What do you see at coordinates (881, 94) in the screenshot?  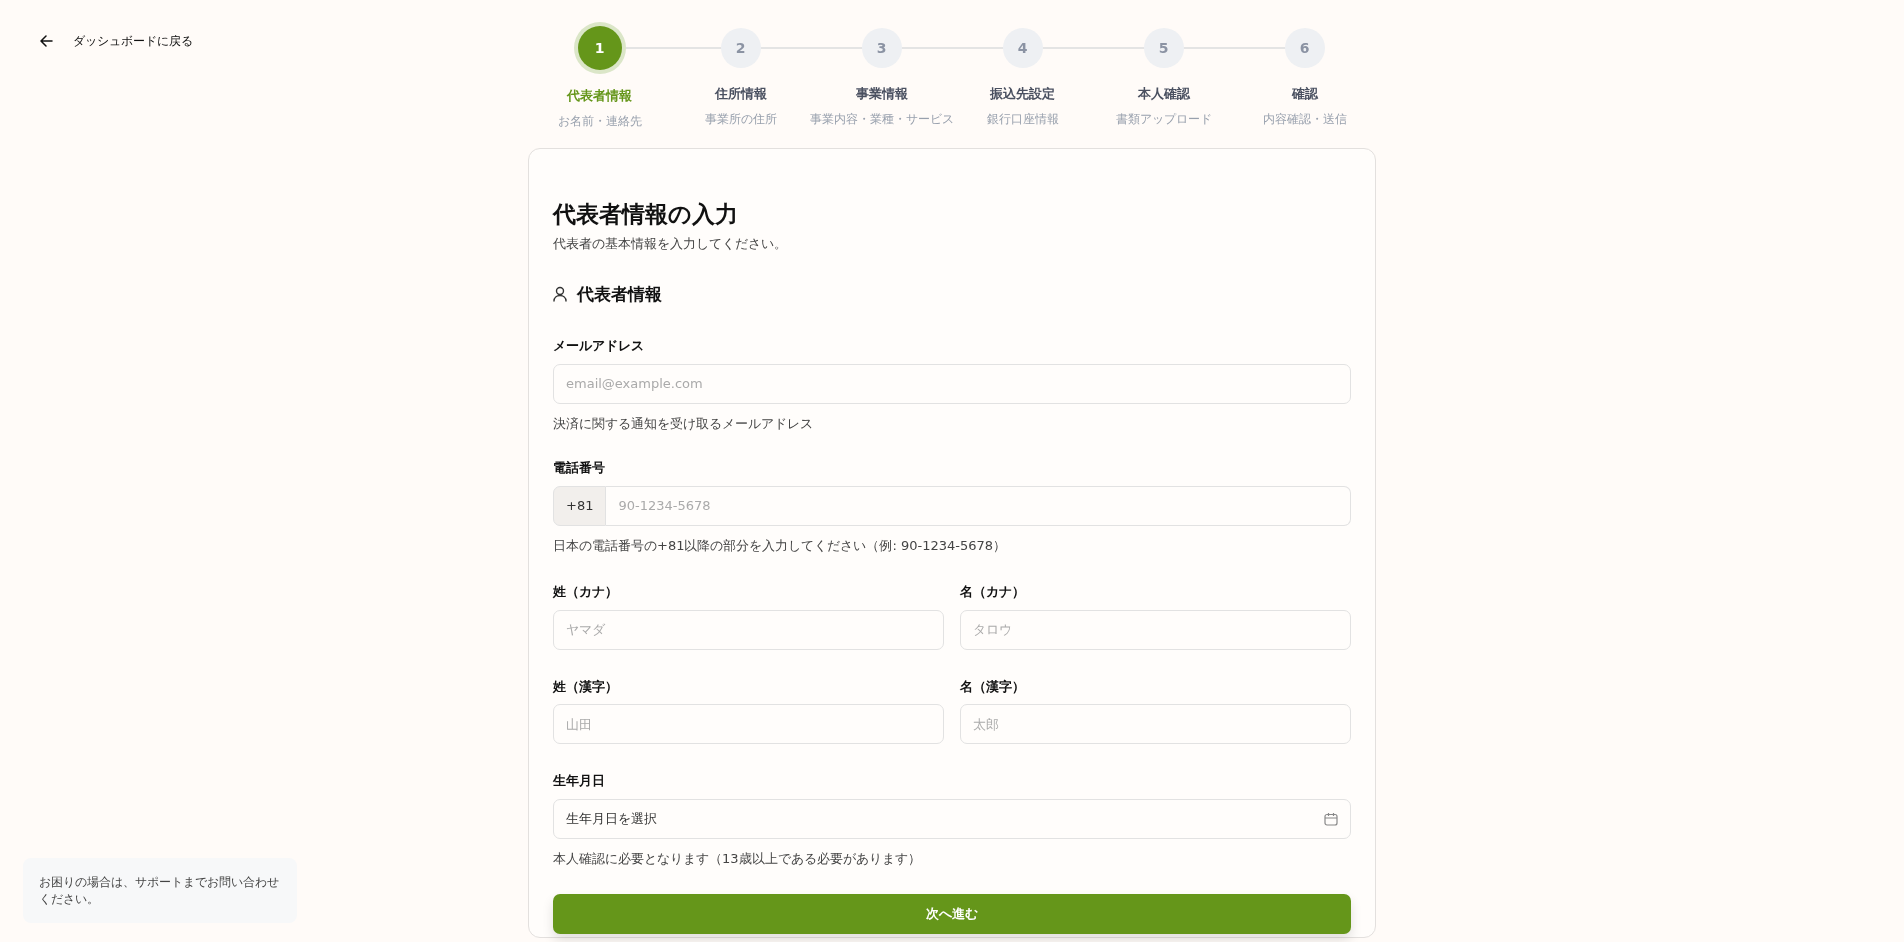 I see `step-title: 事業情報` at bounding box center [881, 94].